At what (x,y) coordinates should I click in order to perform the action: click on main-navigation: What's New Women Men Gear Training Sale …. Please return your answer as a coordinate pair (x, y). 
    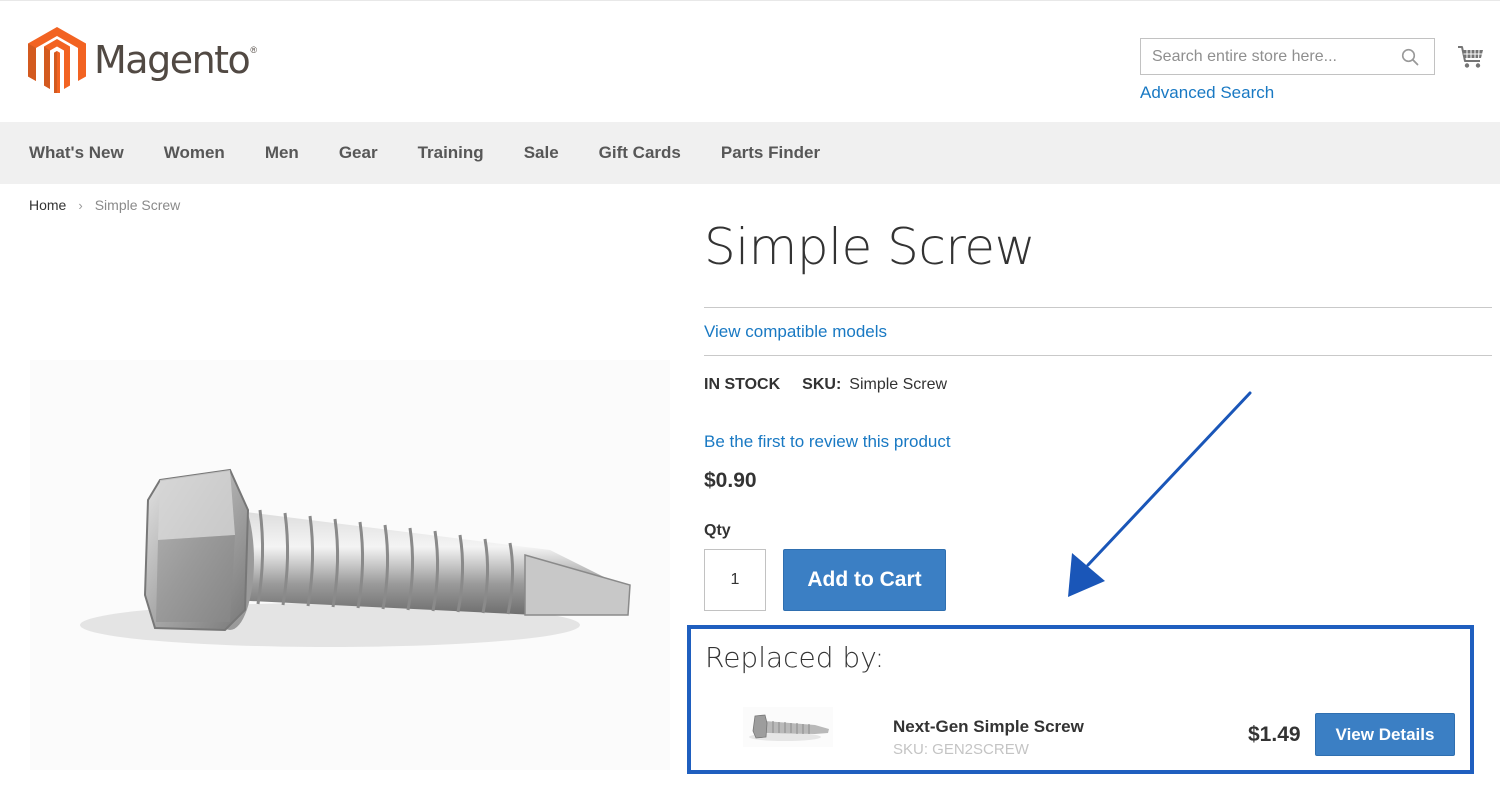
    Looking at the image, I should click on (750, 153).